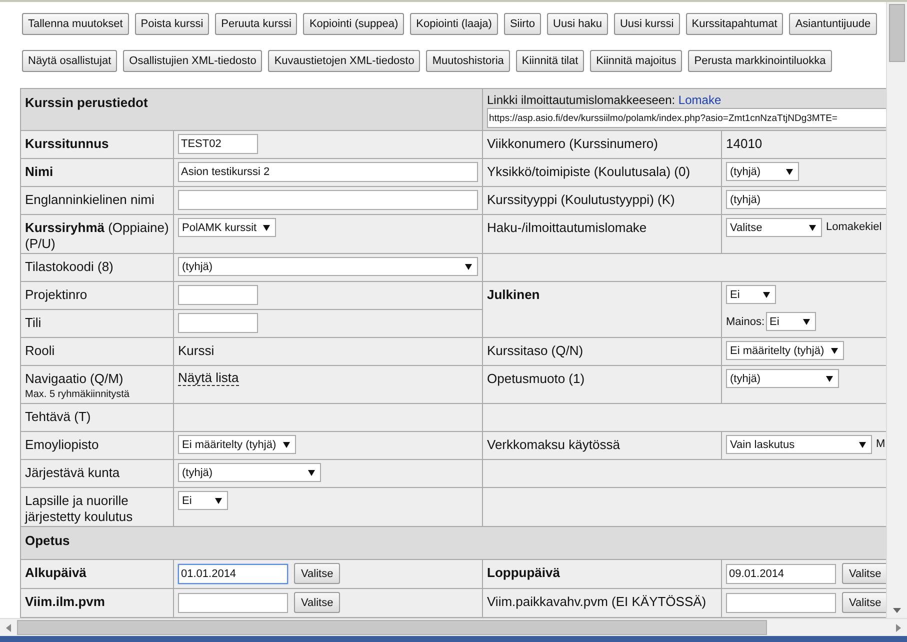 Image resolution: width=907 pixels, height=642 pixels. Describe the element at coordinates (73, 473) in the screenshot. I see `field-label: Järjestävä kunta` at that location.